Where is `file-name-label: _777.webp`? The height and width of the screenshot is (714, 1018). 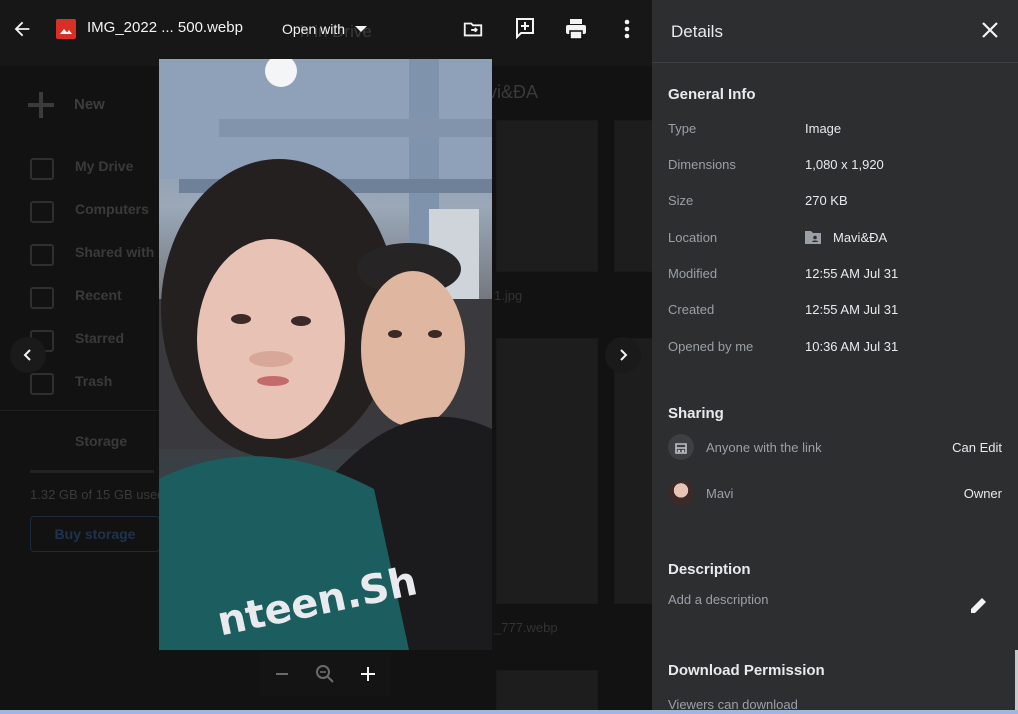
file-name-label: _777.webp is located at coordinates (526, 627).